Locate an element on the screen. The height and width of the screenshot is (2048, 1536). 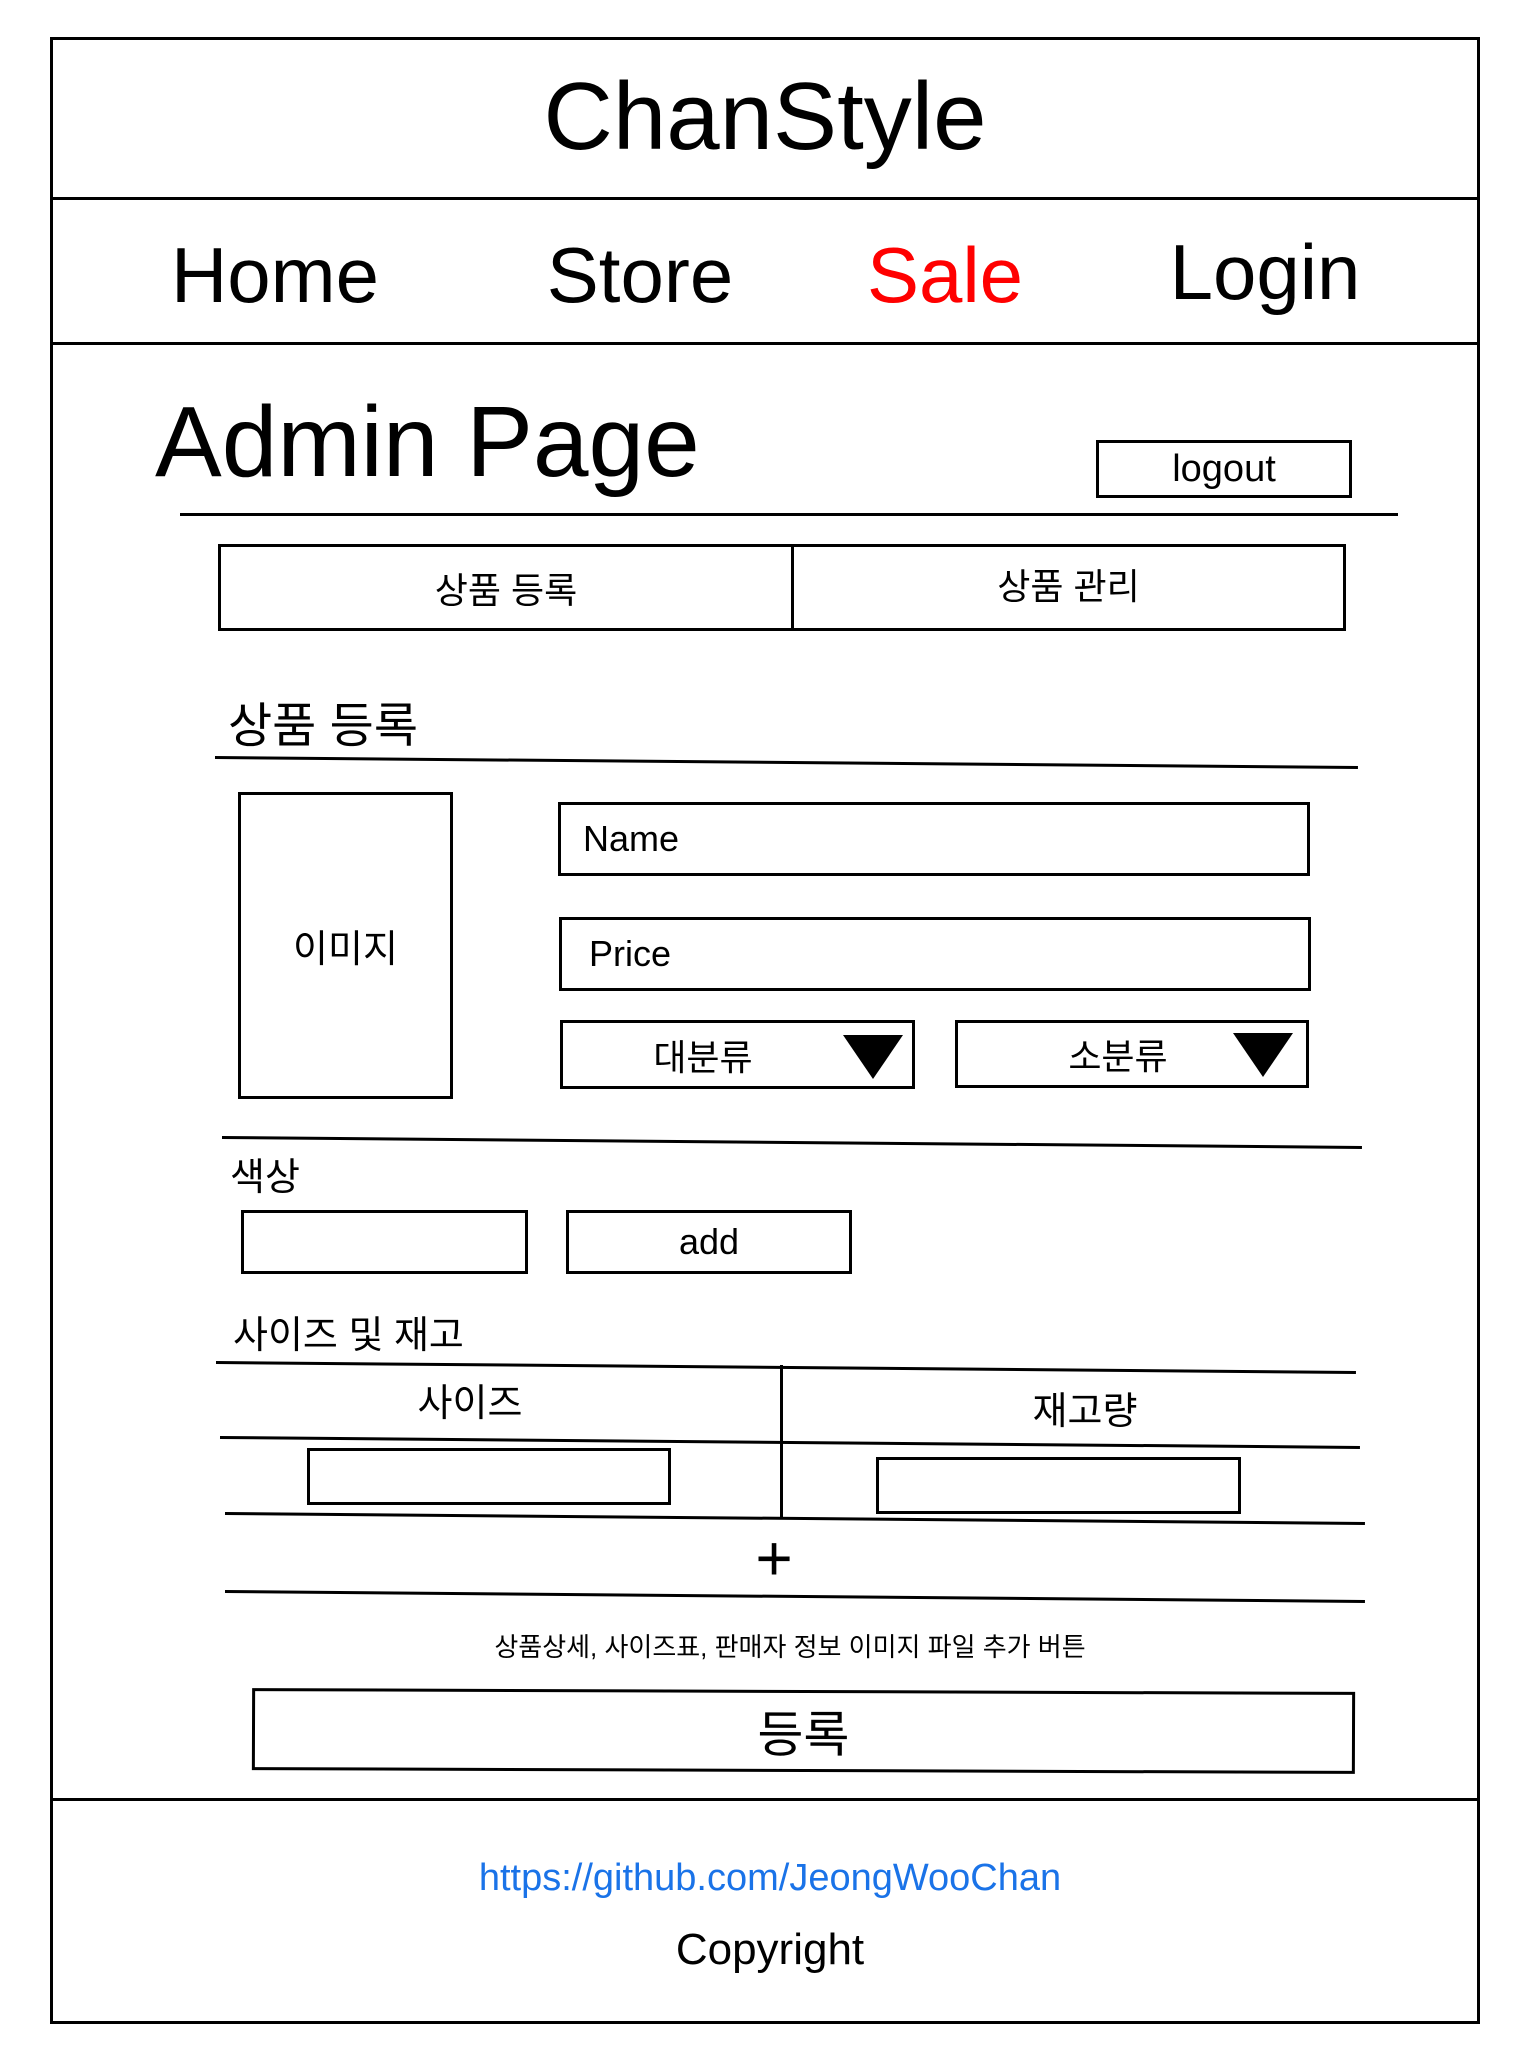
nav-login: Login is located at coordinates (1265, 272).